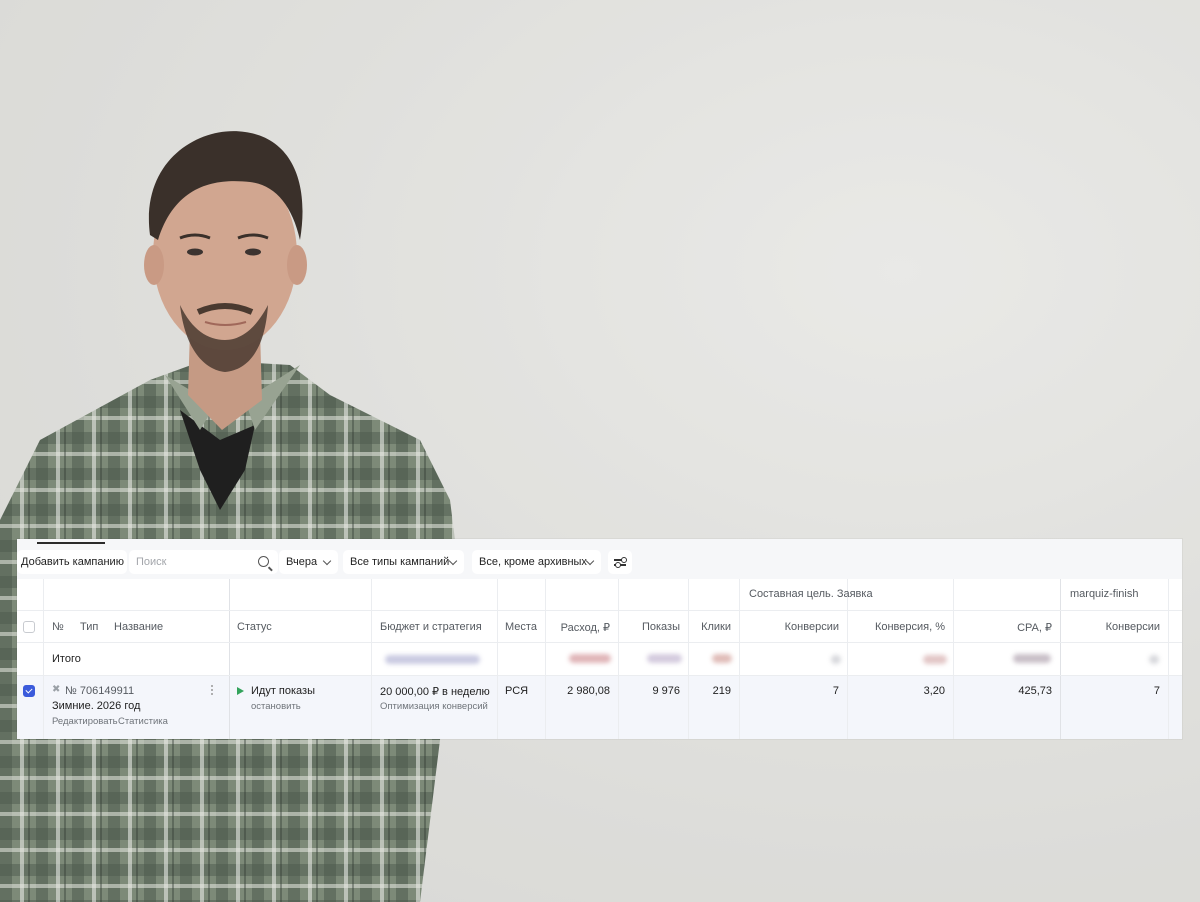  I want to click on campaign-conversions-2: 7, so click(1156, 691).